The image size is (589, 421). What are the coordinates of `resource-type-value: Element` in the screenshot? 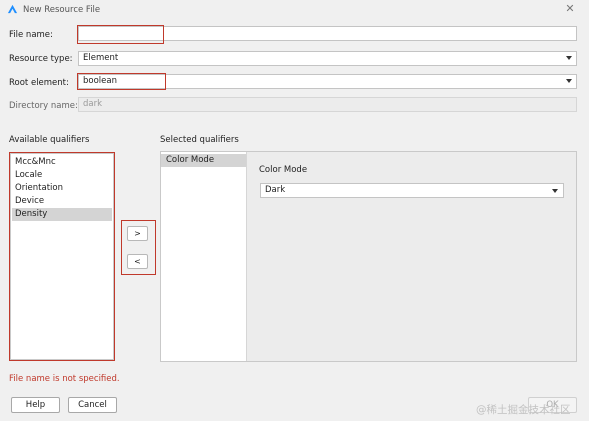 It's located at (101, 58).